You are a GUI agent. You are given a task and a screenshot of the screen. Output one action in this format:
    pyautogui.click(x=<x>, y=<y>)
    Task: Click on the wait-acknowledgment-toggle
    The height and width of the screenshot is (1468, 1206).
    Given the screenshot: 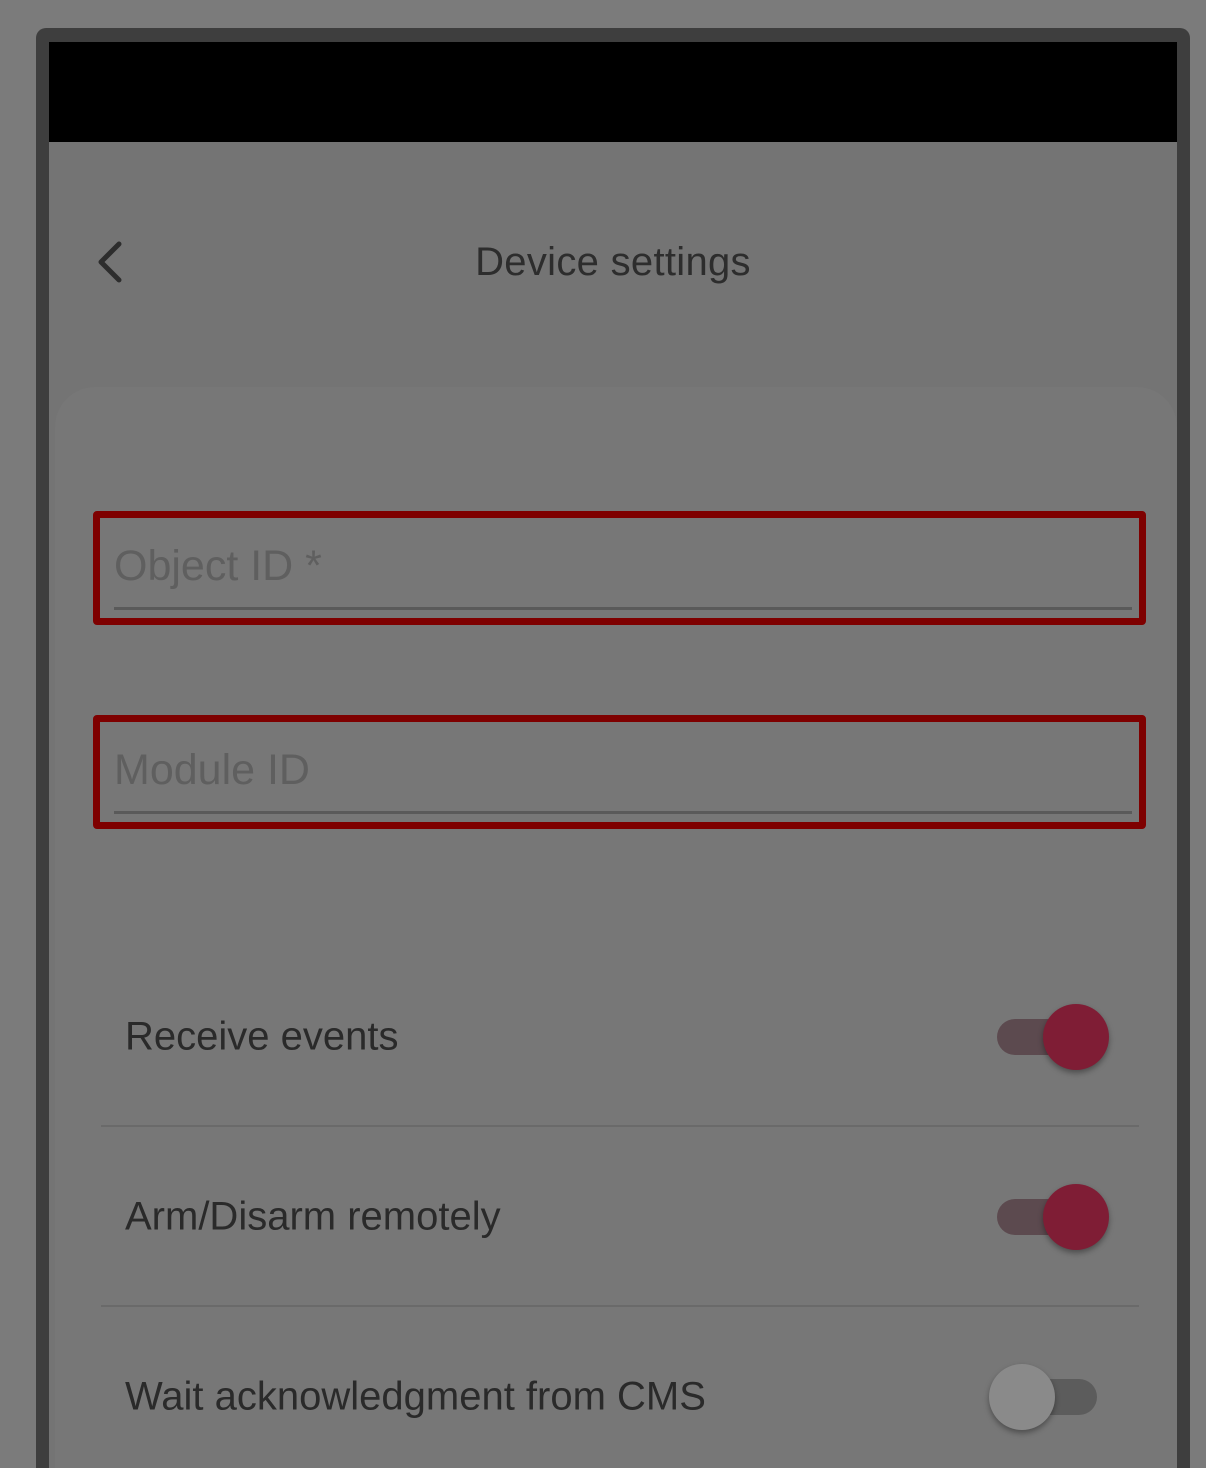 What is the action you would take?
    pyautogui.click(x=1049, y=1397)
    